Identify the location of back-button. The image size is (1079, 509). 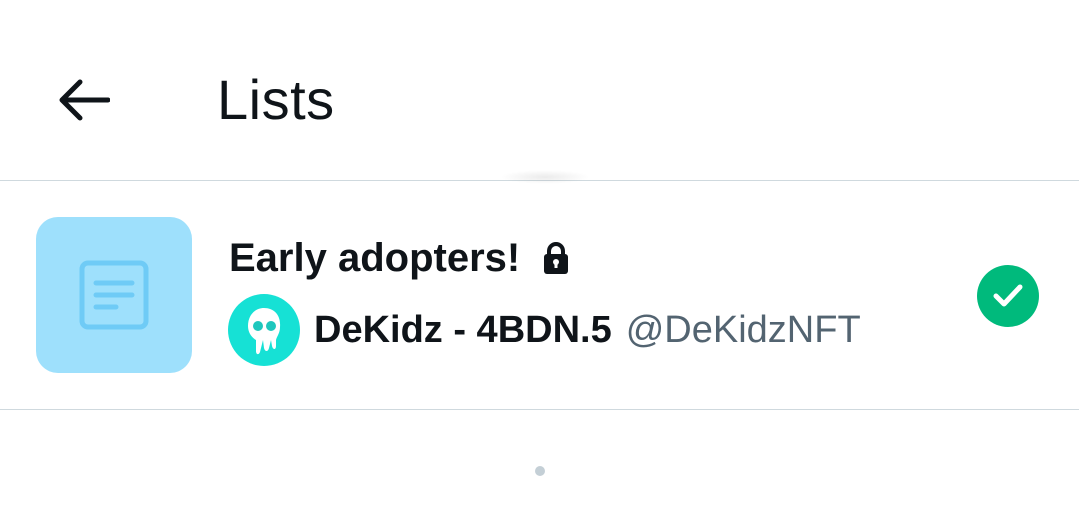
(84, 100).